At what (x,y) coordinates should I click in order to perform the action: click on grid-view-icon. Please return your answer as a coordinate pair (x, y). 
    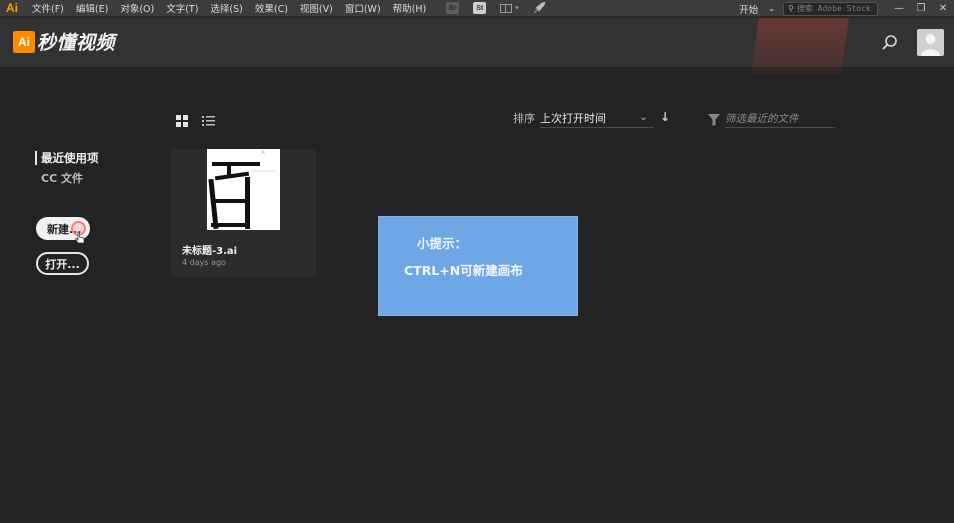
    Looking at the image, I should click on (182, 119).